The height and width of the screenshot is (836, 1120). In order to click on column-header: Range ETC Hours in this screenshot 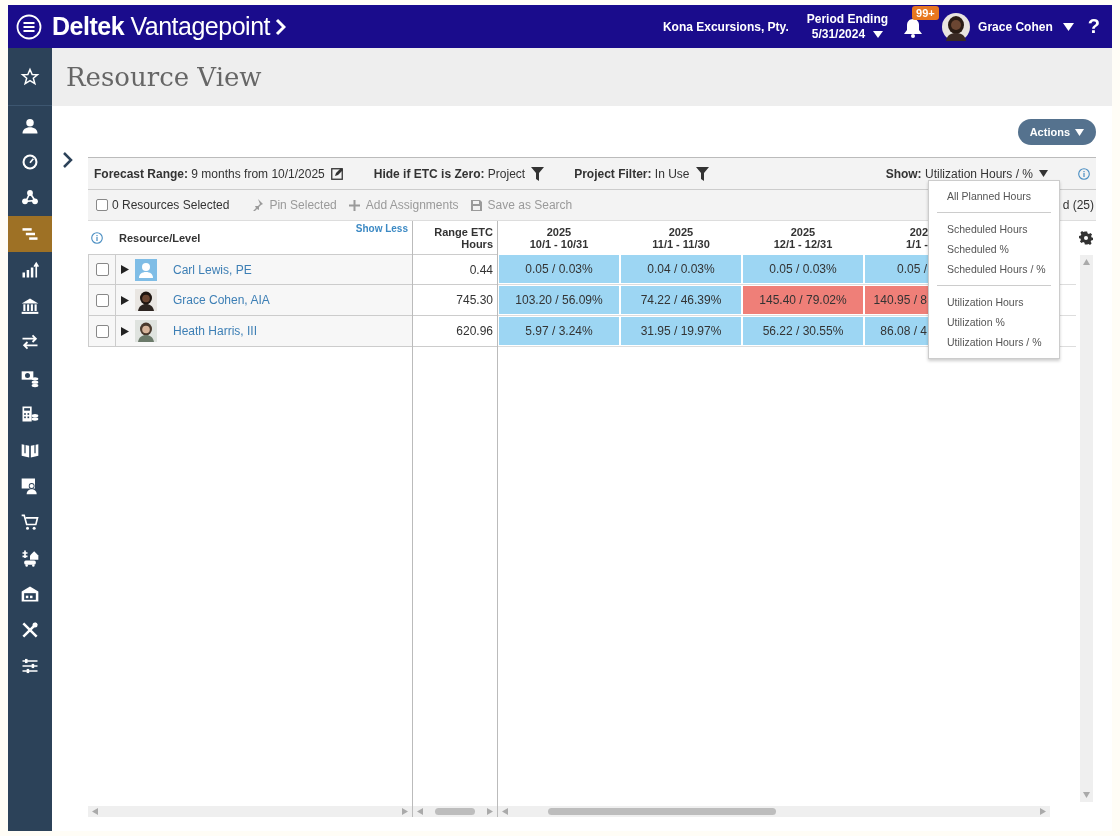, I will do `click(463, 238)`.